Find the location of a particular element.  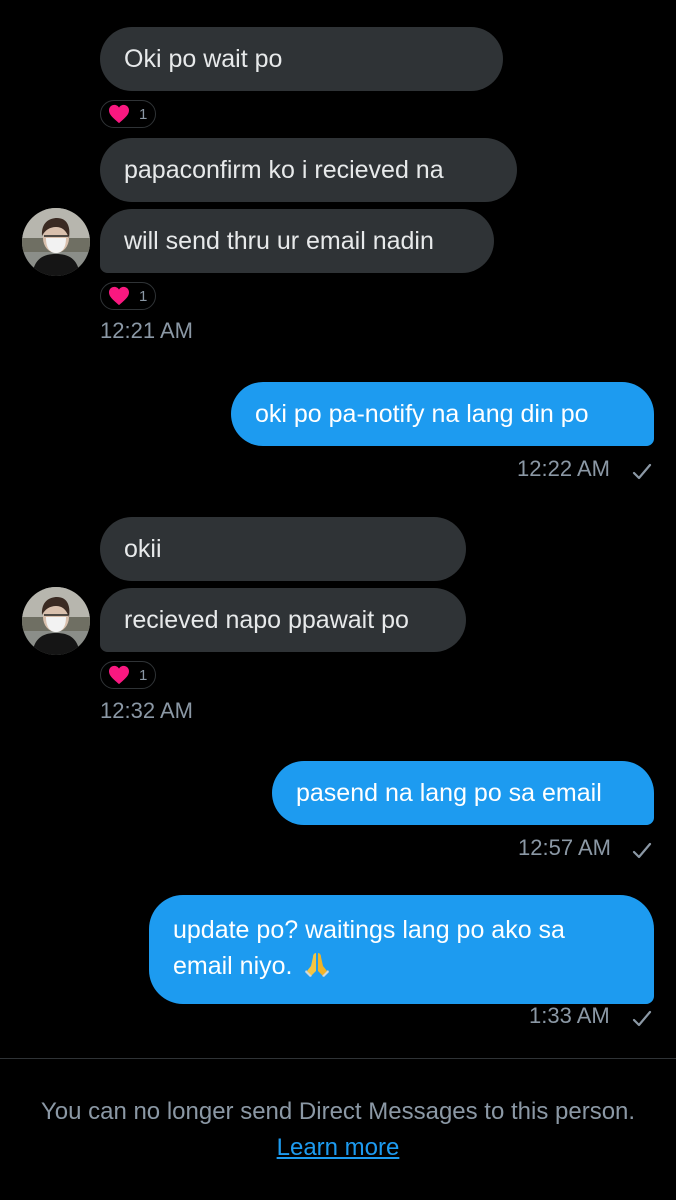

message-bubble-sent: oki po pa-notify na lang din po is located at coordinates (442, 414).